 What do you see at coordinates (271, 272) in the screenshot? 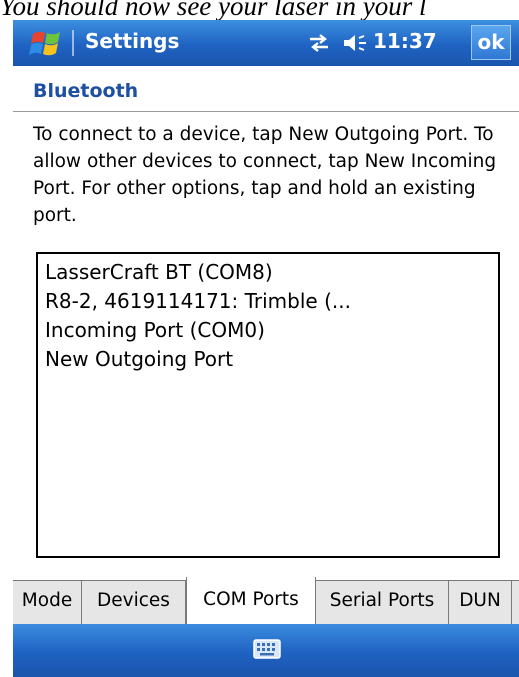
I see `list-item-lassercraft-port: LasserCraft BT (COM8)` at bounding box center [271, 272].